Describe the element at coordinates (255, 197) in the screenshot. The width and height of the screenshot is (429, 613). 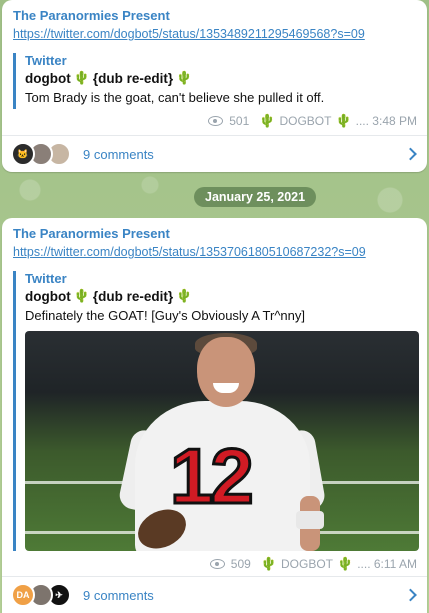
I see `date-divider: January 25, 2021` at that location.